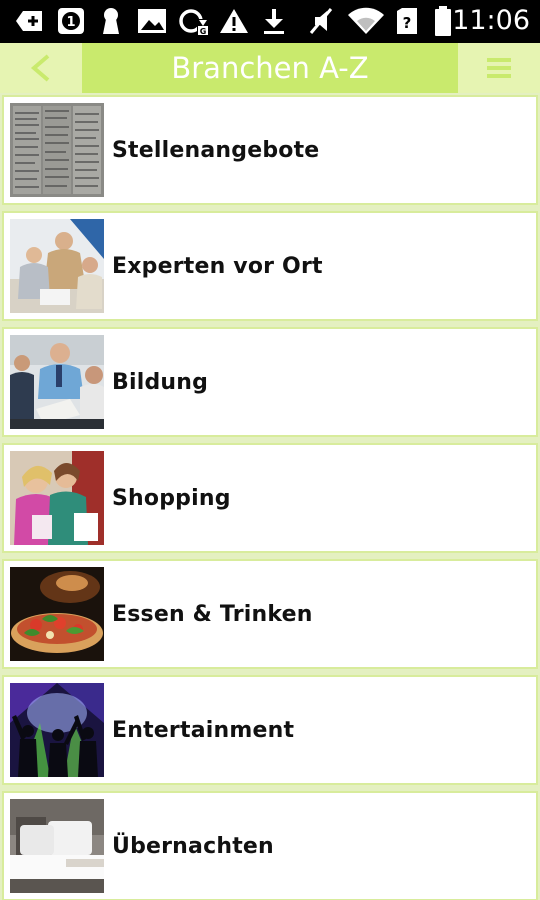 The height and width of the screenshot is (900, 540). I want to click on back-button, so click(41, 68).